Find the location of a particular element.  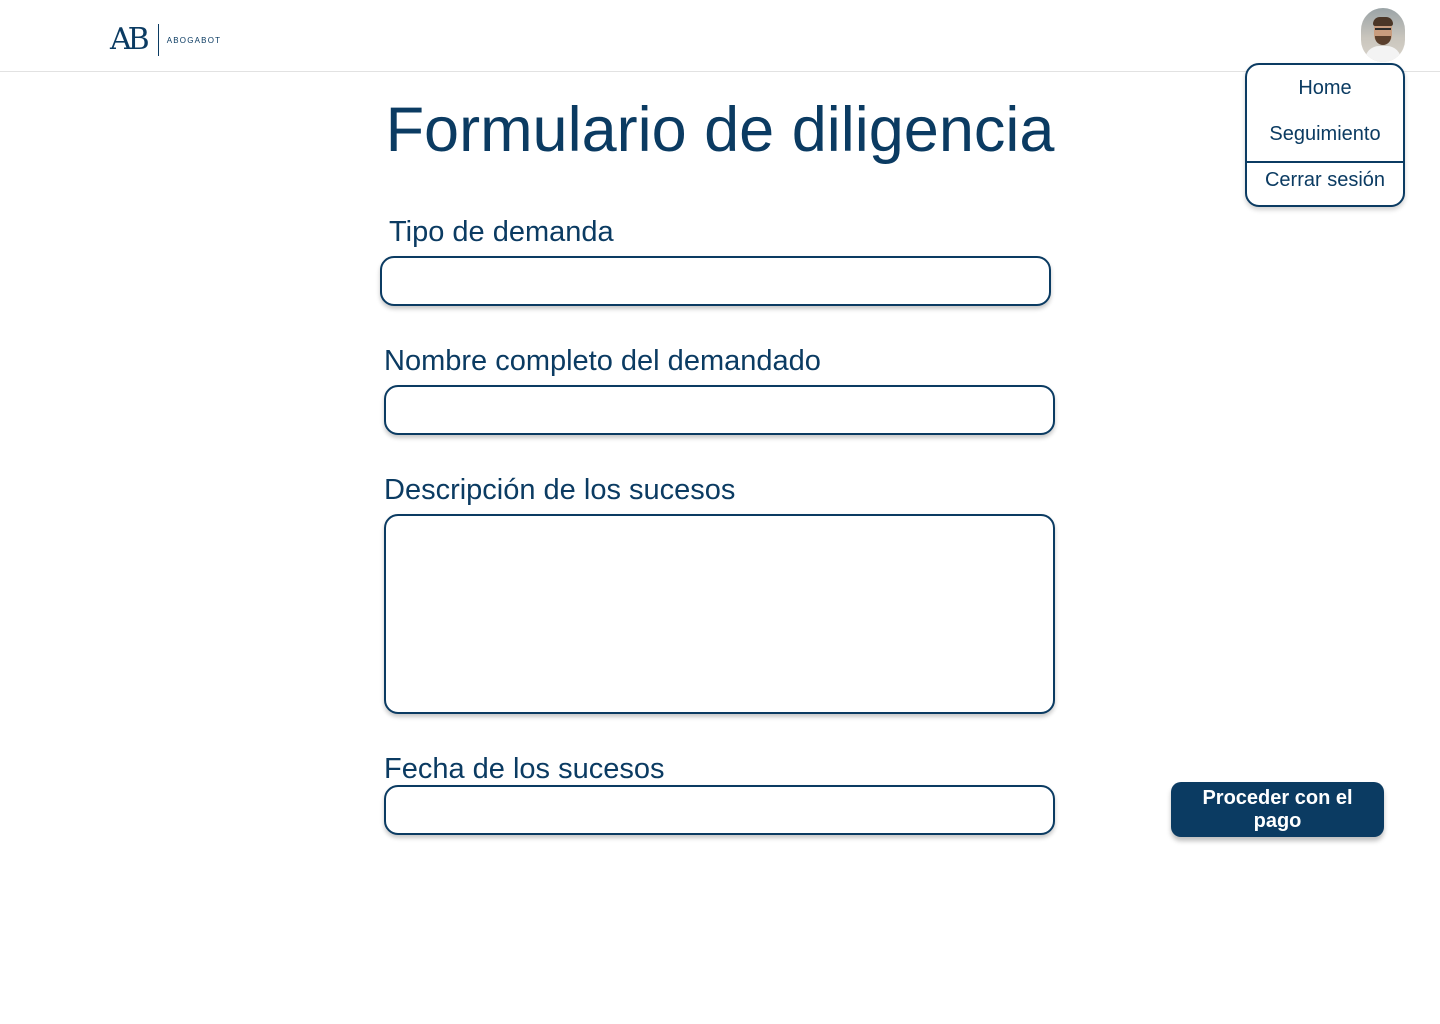

abogabot-logo: AB ABOGABOT is located at coordinates (165, 40).